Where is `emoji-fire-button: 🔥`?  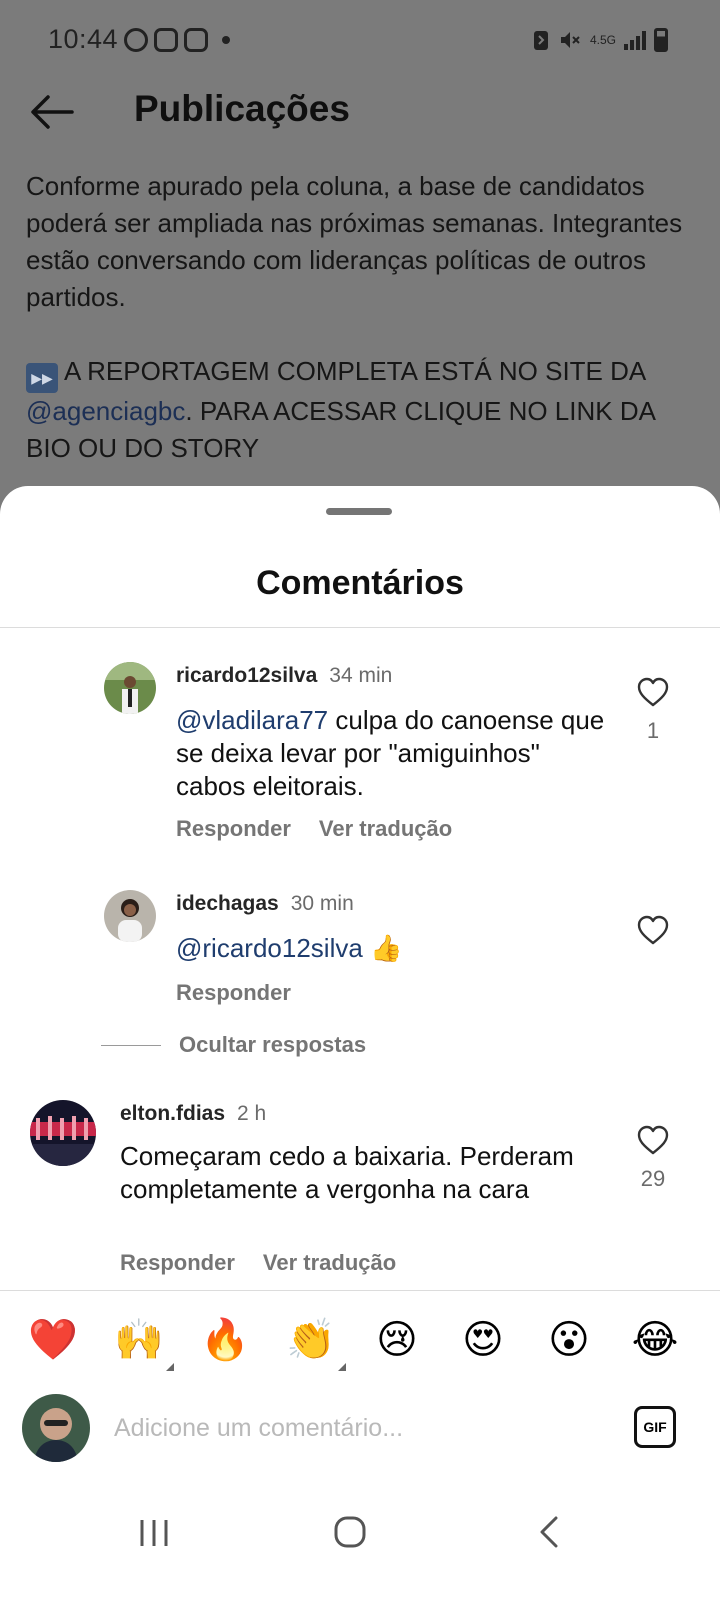 emoji-fire-button: 🔥 is located at coordinates (225, 1340).